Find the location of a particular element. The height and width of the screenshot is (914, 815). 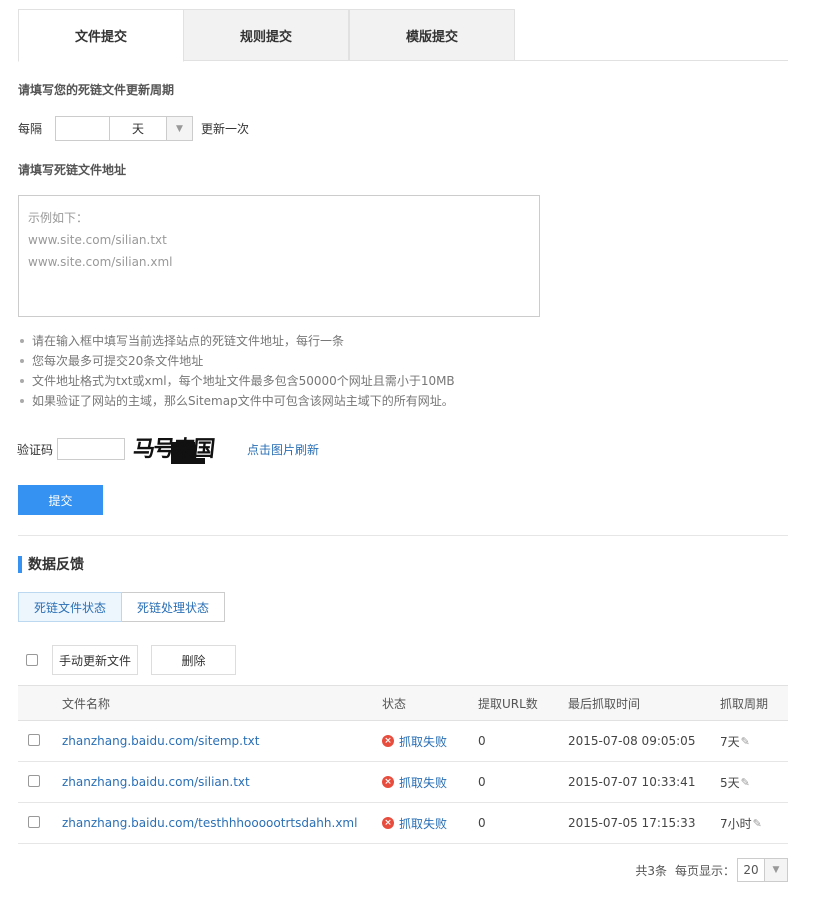

title-accent-bar is located at coordinates (20, 564).